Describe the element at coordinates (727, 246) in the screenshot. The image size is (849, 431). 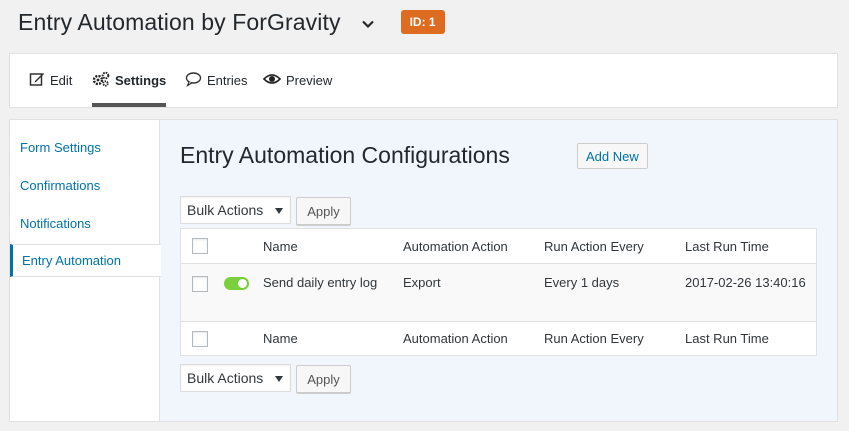
I see `column-header-last-run-time: Last Run Time` at that location.